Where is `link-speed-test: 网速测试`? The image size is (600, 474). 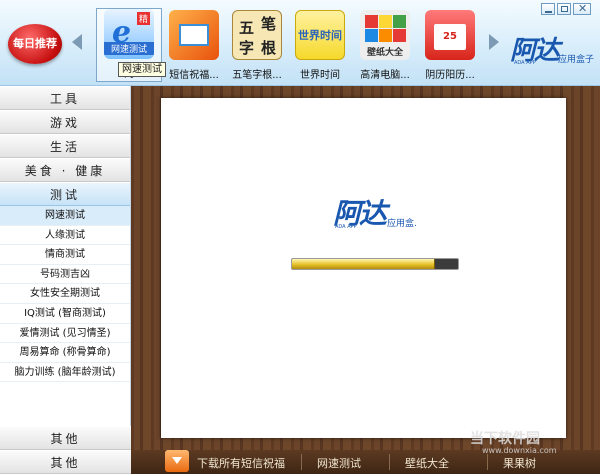
link-speed-test: 网速测试 is located at coordinates (339, 463).